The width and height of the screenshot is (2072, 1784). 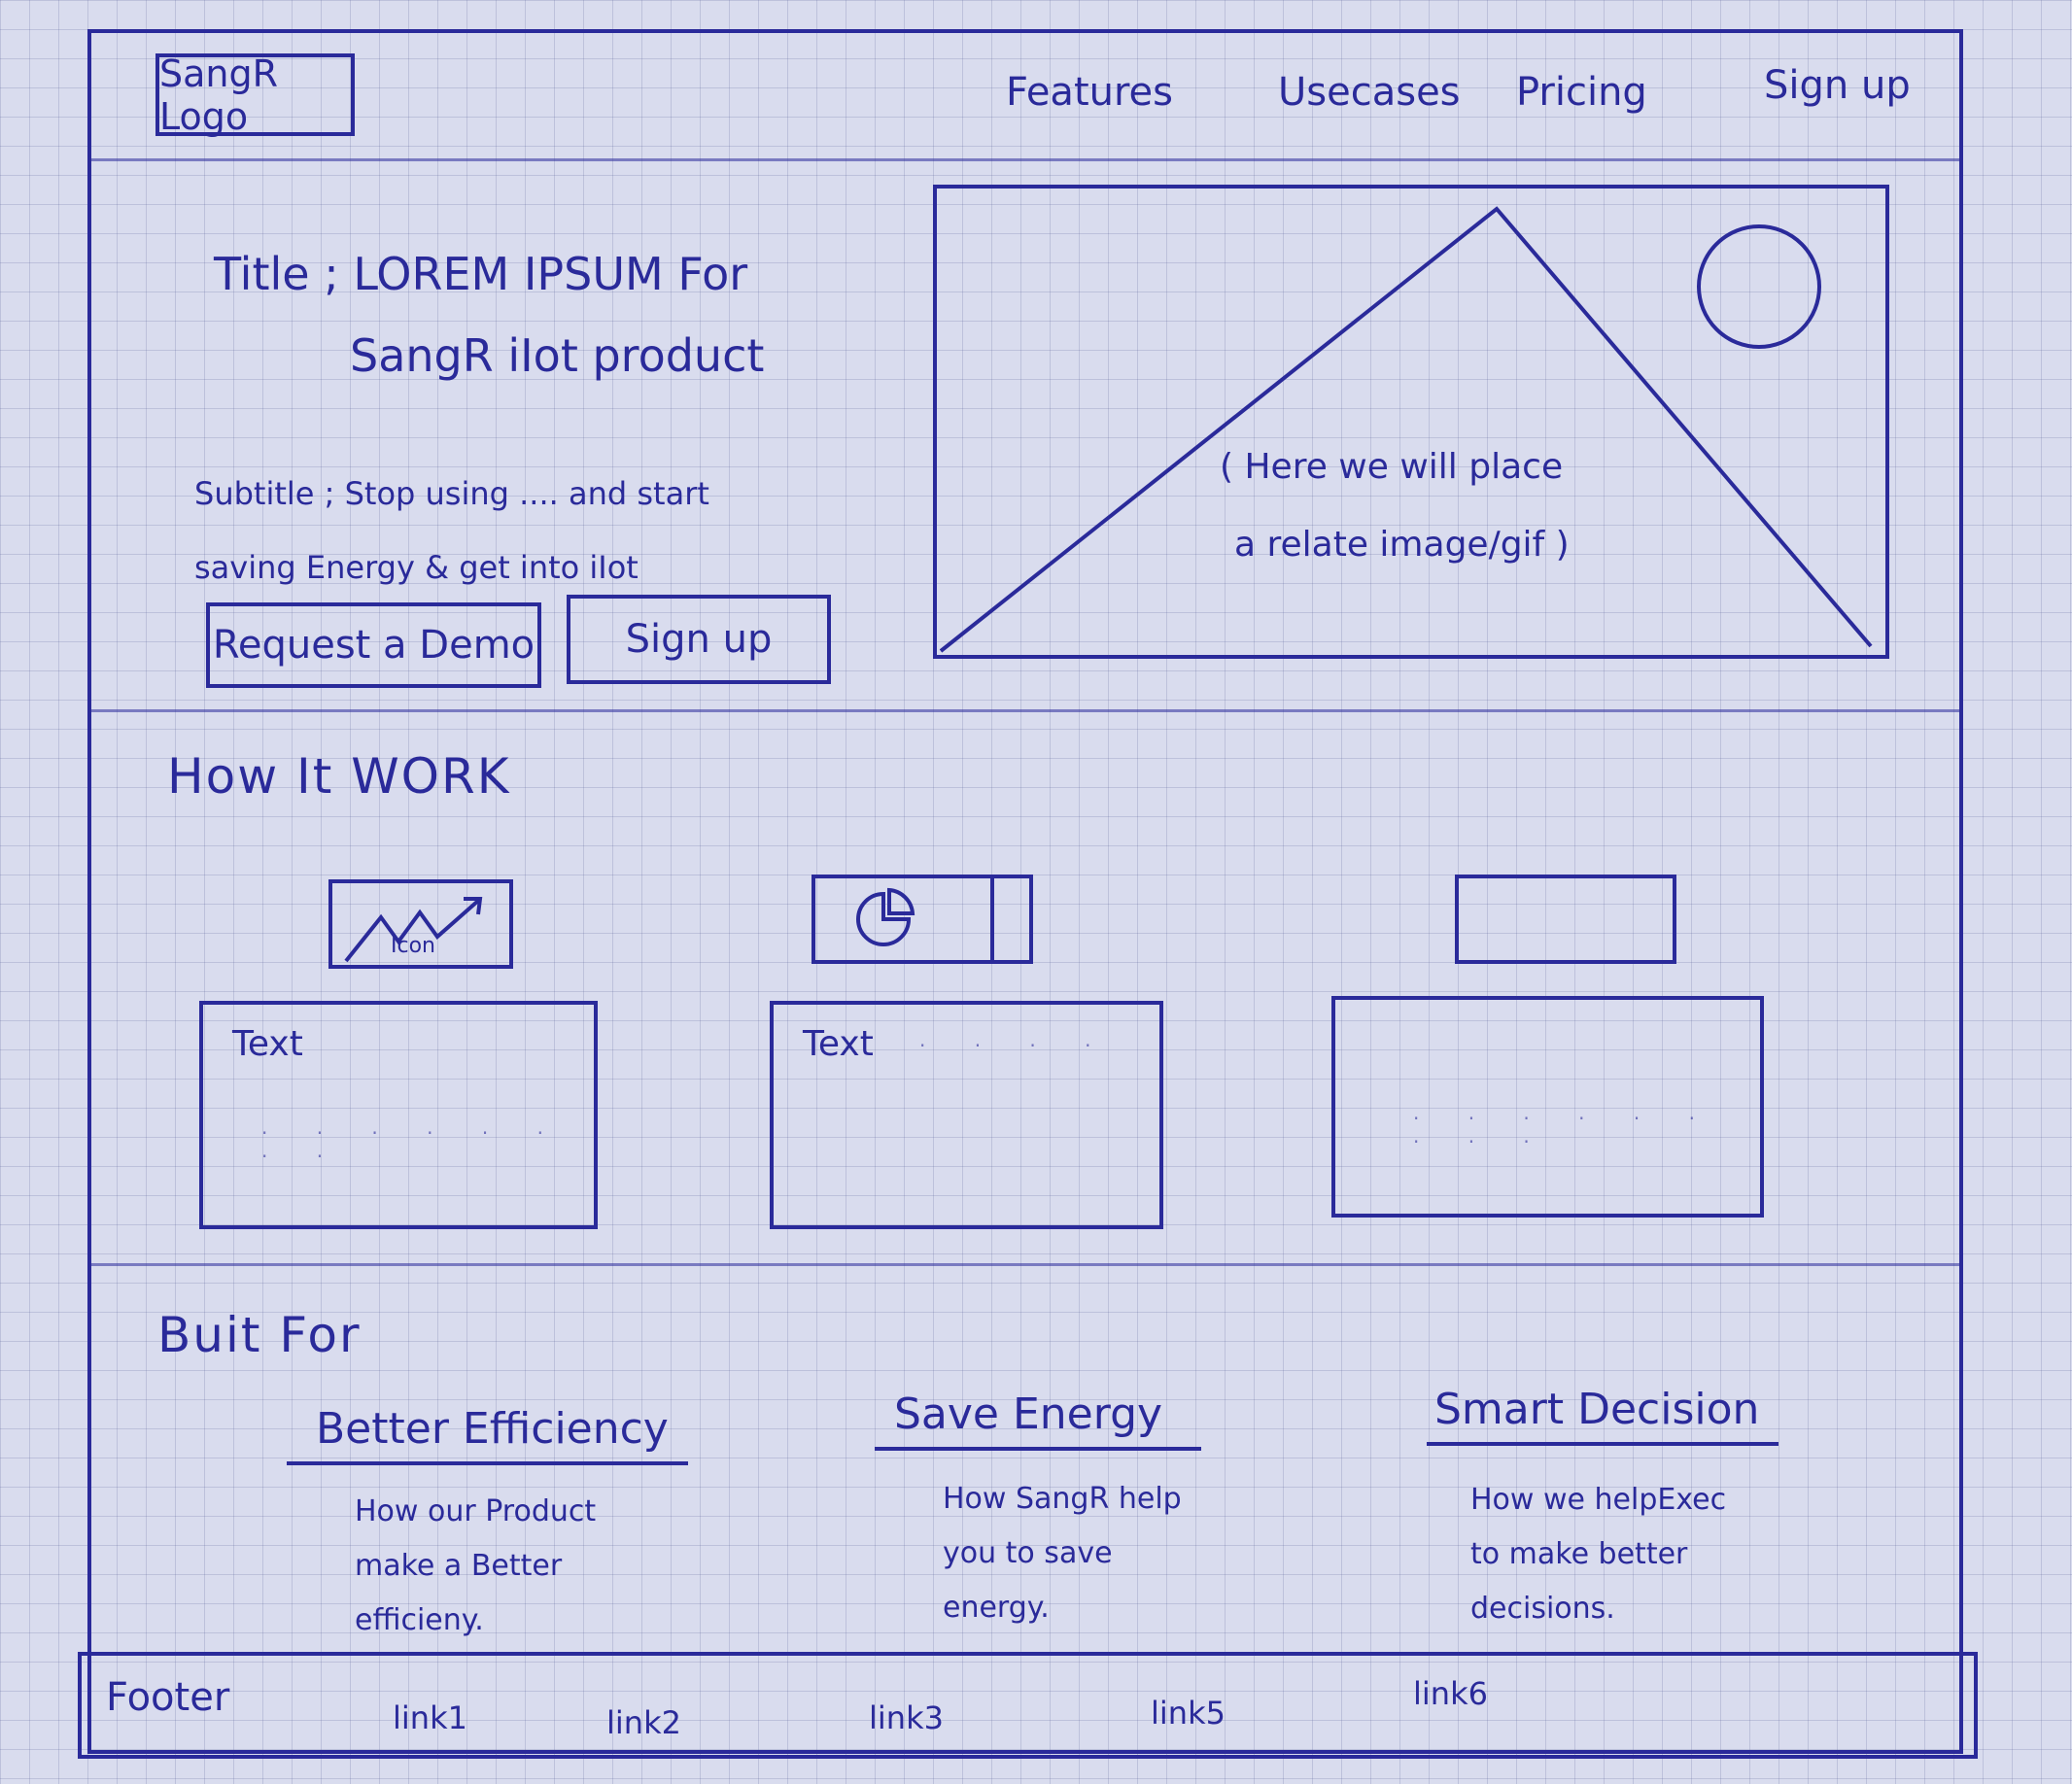 What do you see at coordinates (219, 94) in the screenshot?
I see `logo-text: SangR Logo` at bounding box center [219, 94].